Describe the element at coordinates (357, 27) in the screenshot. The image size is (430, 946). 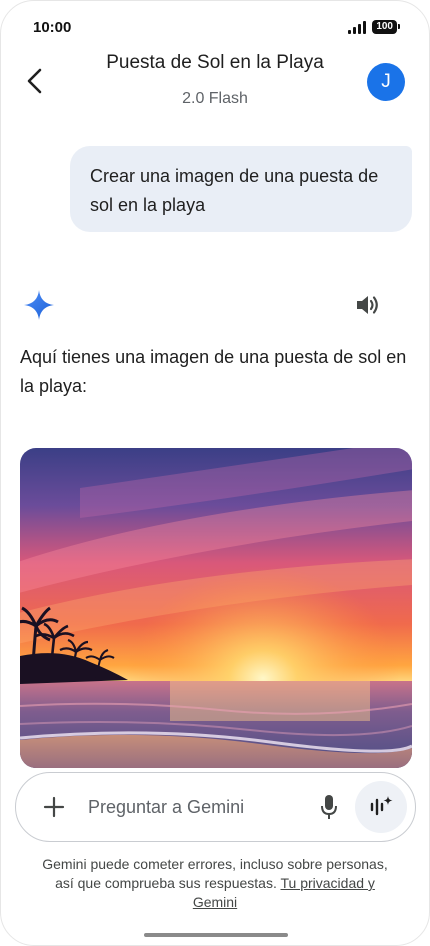
I see `signal-icon` at that location.